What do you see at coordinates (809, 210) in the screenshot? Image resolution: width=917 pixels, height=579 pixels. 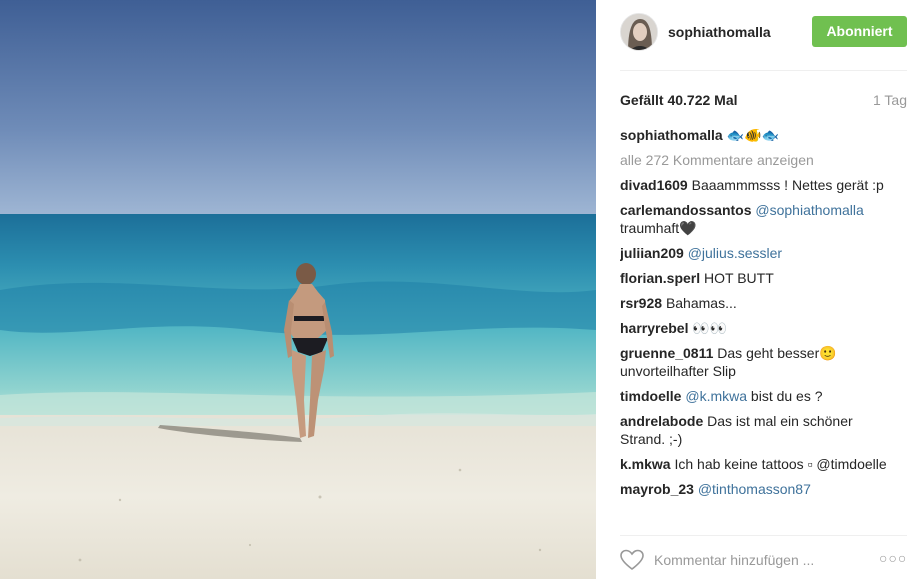 I see `comment-mention: @sophiathomalla` at bounding box center [809, 210].